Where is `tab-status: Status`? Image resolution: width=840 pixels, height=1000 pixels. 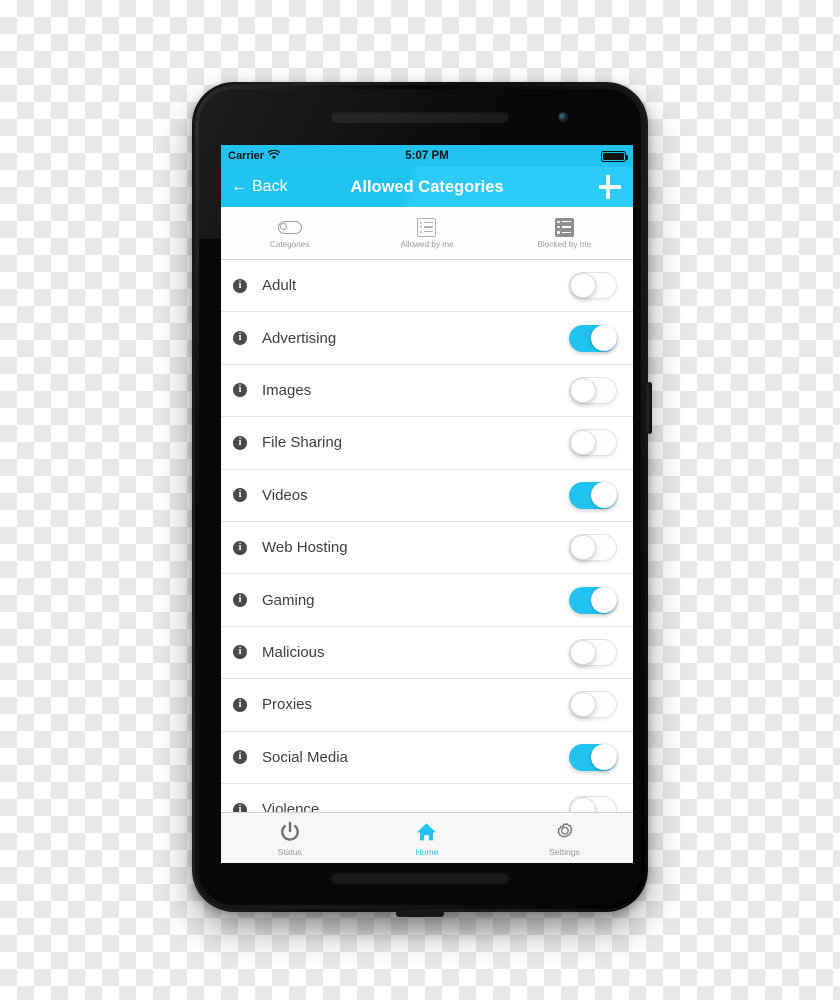
tab-status: Status is located at coordinates (289, 838).